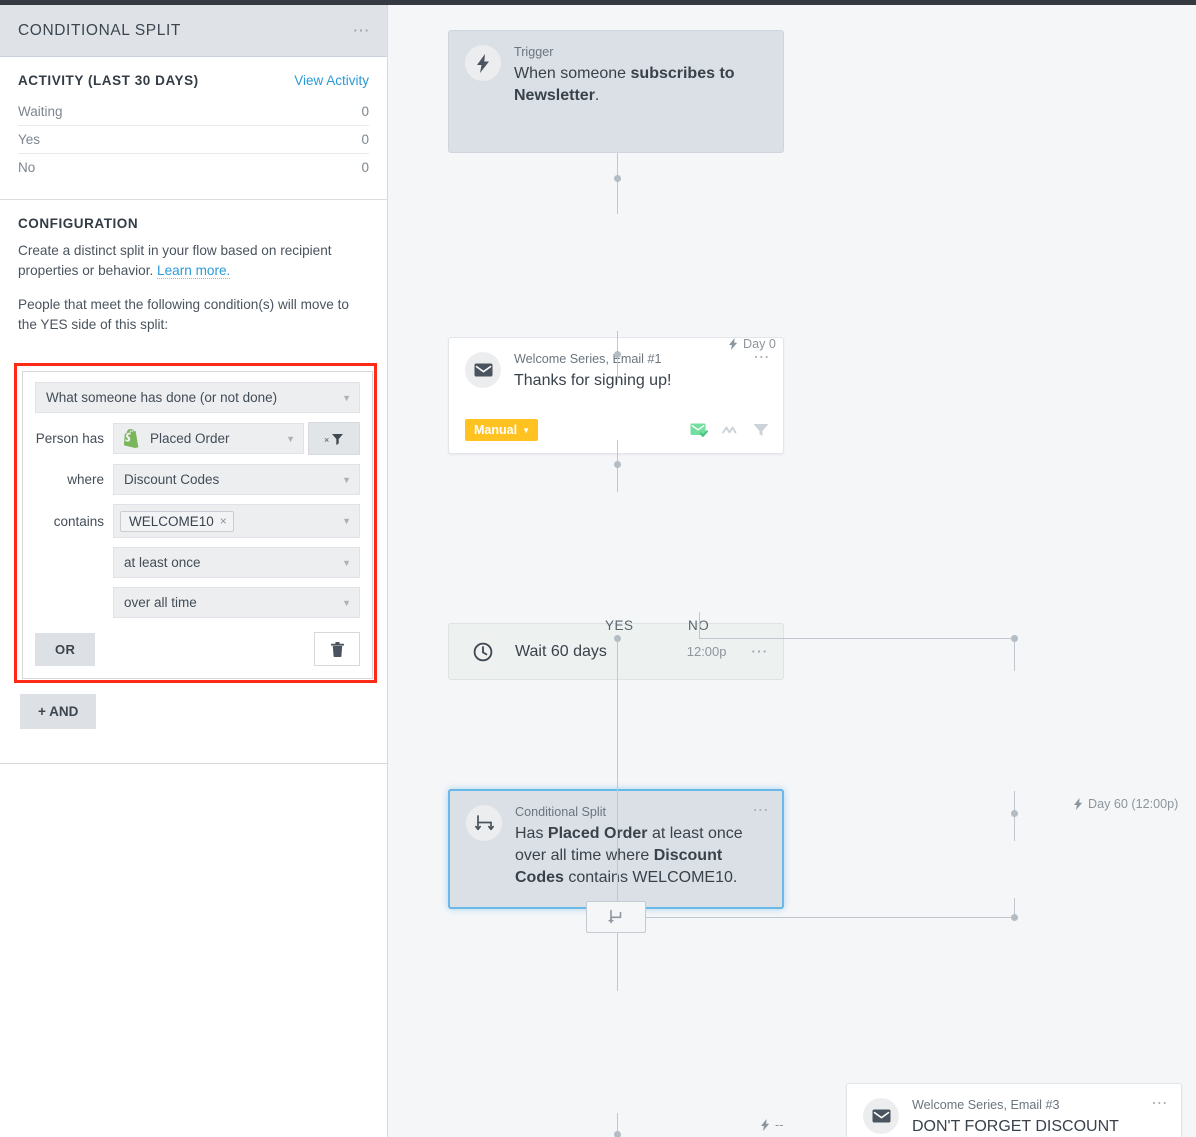 The height and width of the screenshot is (1137, 1196). Describe the element at coordinates (761, 811) in the screenshot. I see `split-menu-icon: ⋯` at that location.